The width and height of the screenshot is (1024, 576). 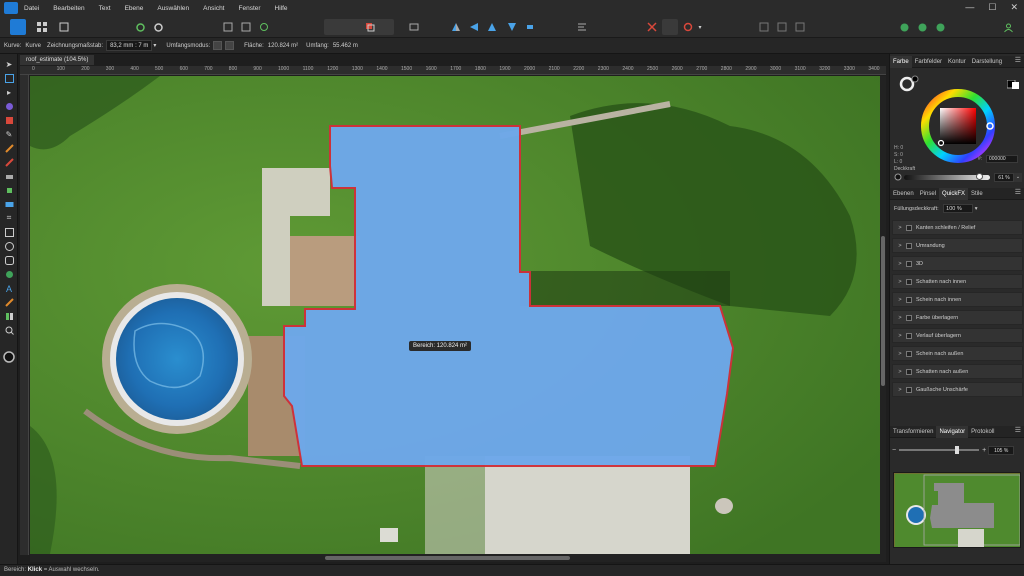 What do you see at coordinates (512, 27) in the screenshot?
I see `flip-vertical-icon` at bounding box center [512, 27].